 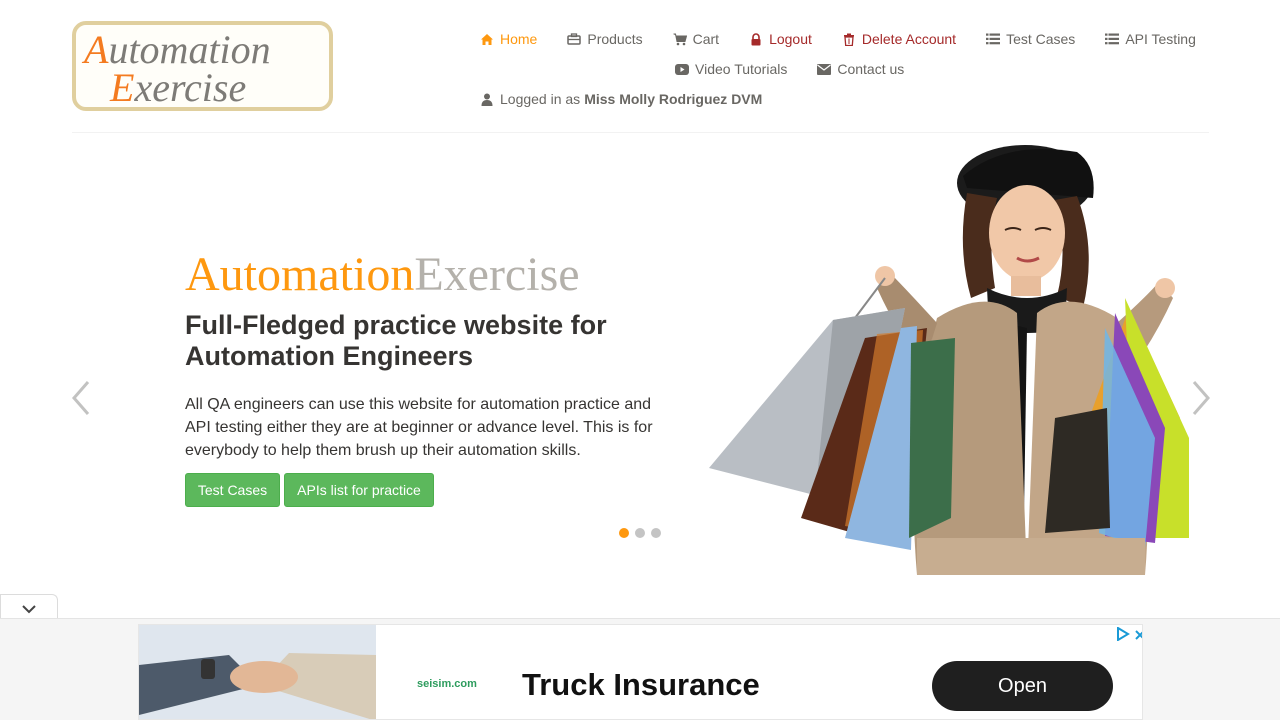 I want to click on ad-logo-text: seisim.com, so click(x=447, y=684).